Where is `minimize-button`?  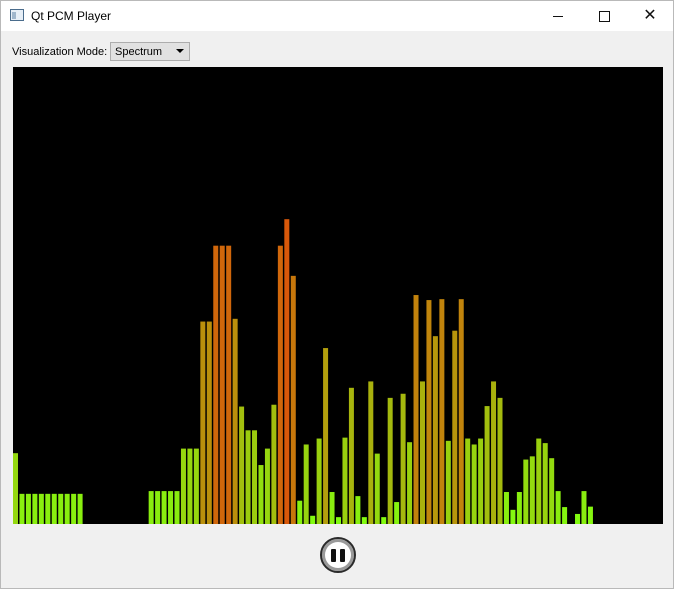
minimize-button is located at coordinates (558, 16).